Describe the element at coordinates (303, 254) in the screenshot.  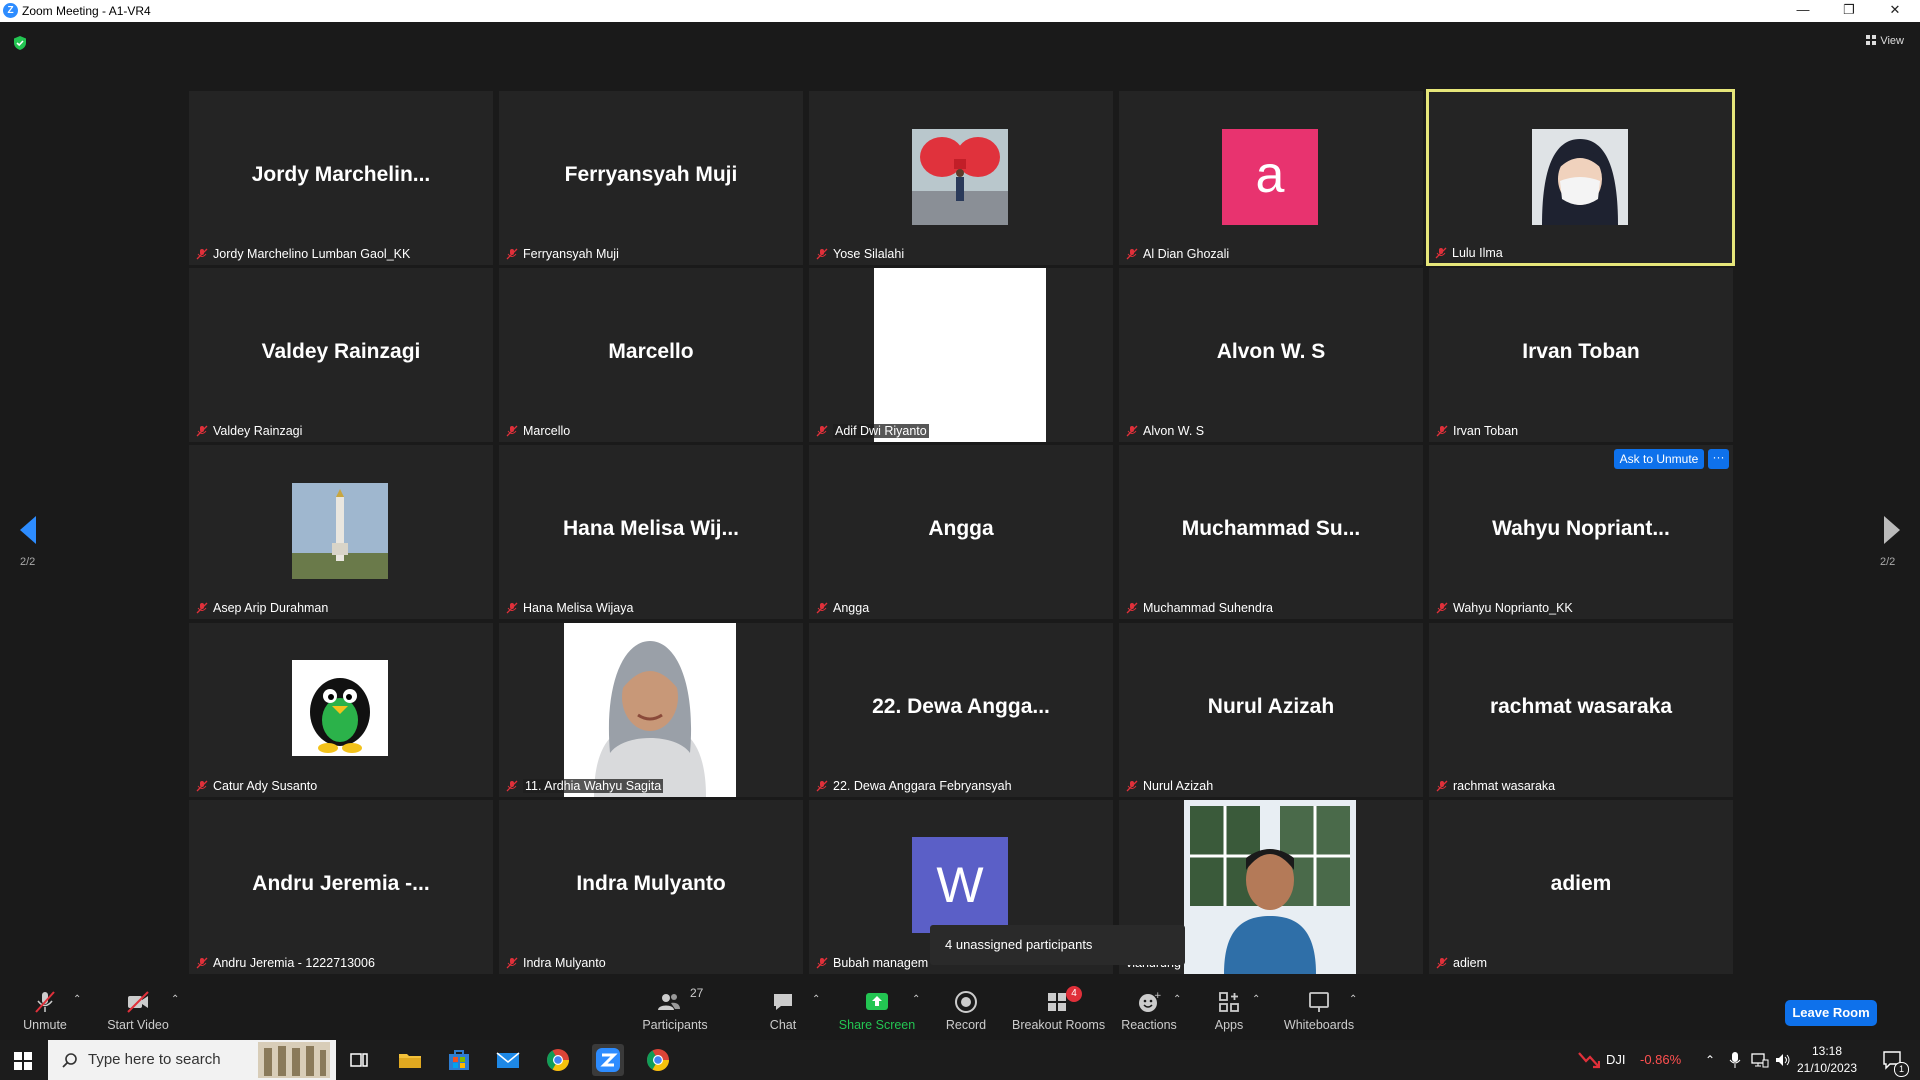
I see `participant-name-tag: Jordy Marchelino Lumban Gaol_KK` at that location.